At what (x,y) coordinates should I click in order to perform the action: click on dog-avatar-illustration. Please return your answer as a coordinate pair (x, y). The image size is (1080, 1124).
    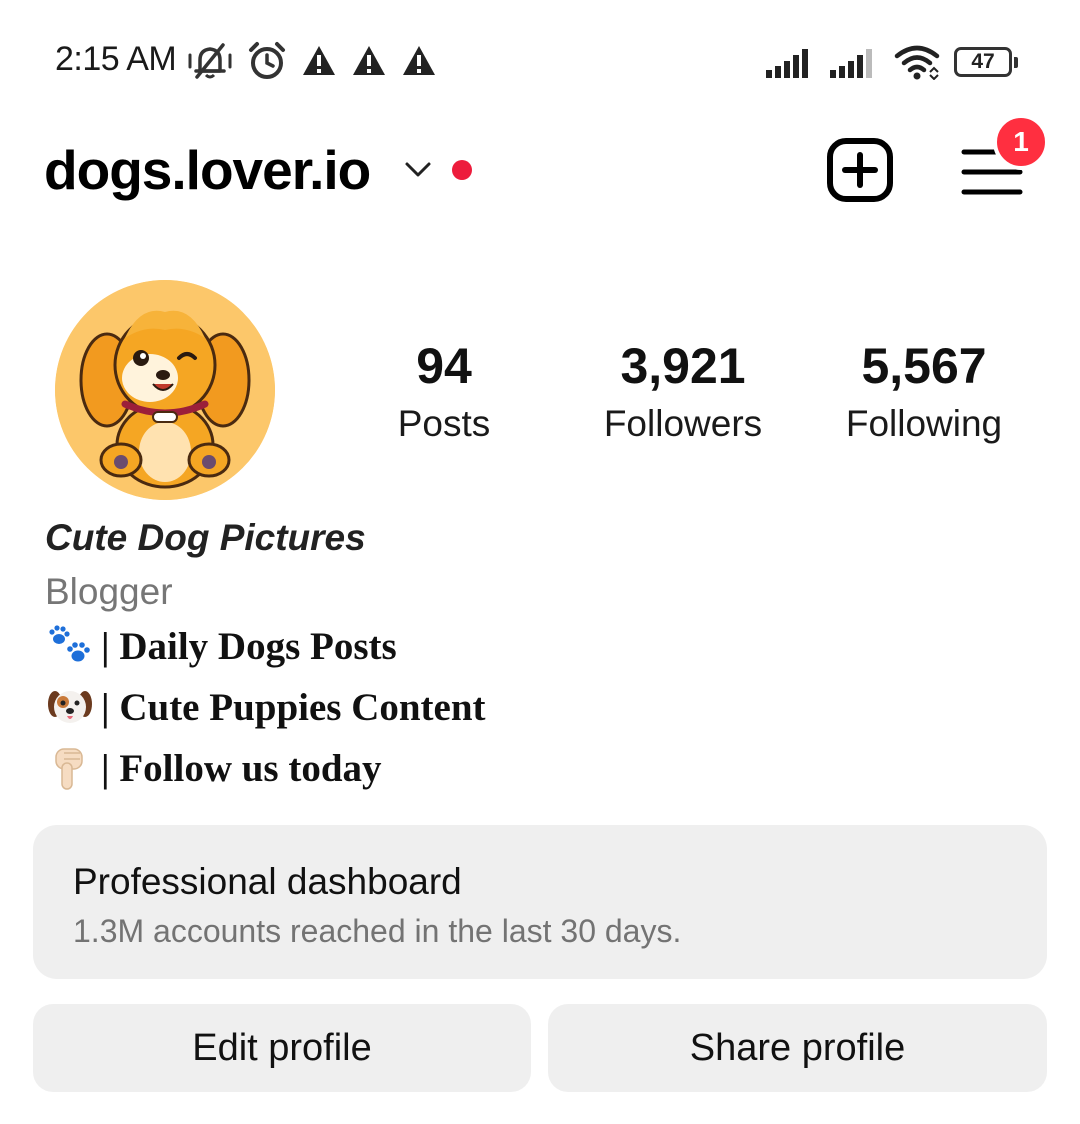
    Looking at the image, I should click on (165, 390).